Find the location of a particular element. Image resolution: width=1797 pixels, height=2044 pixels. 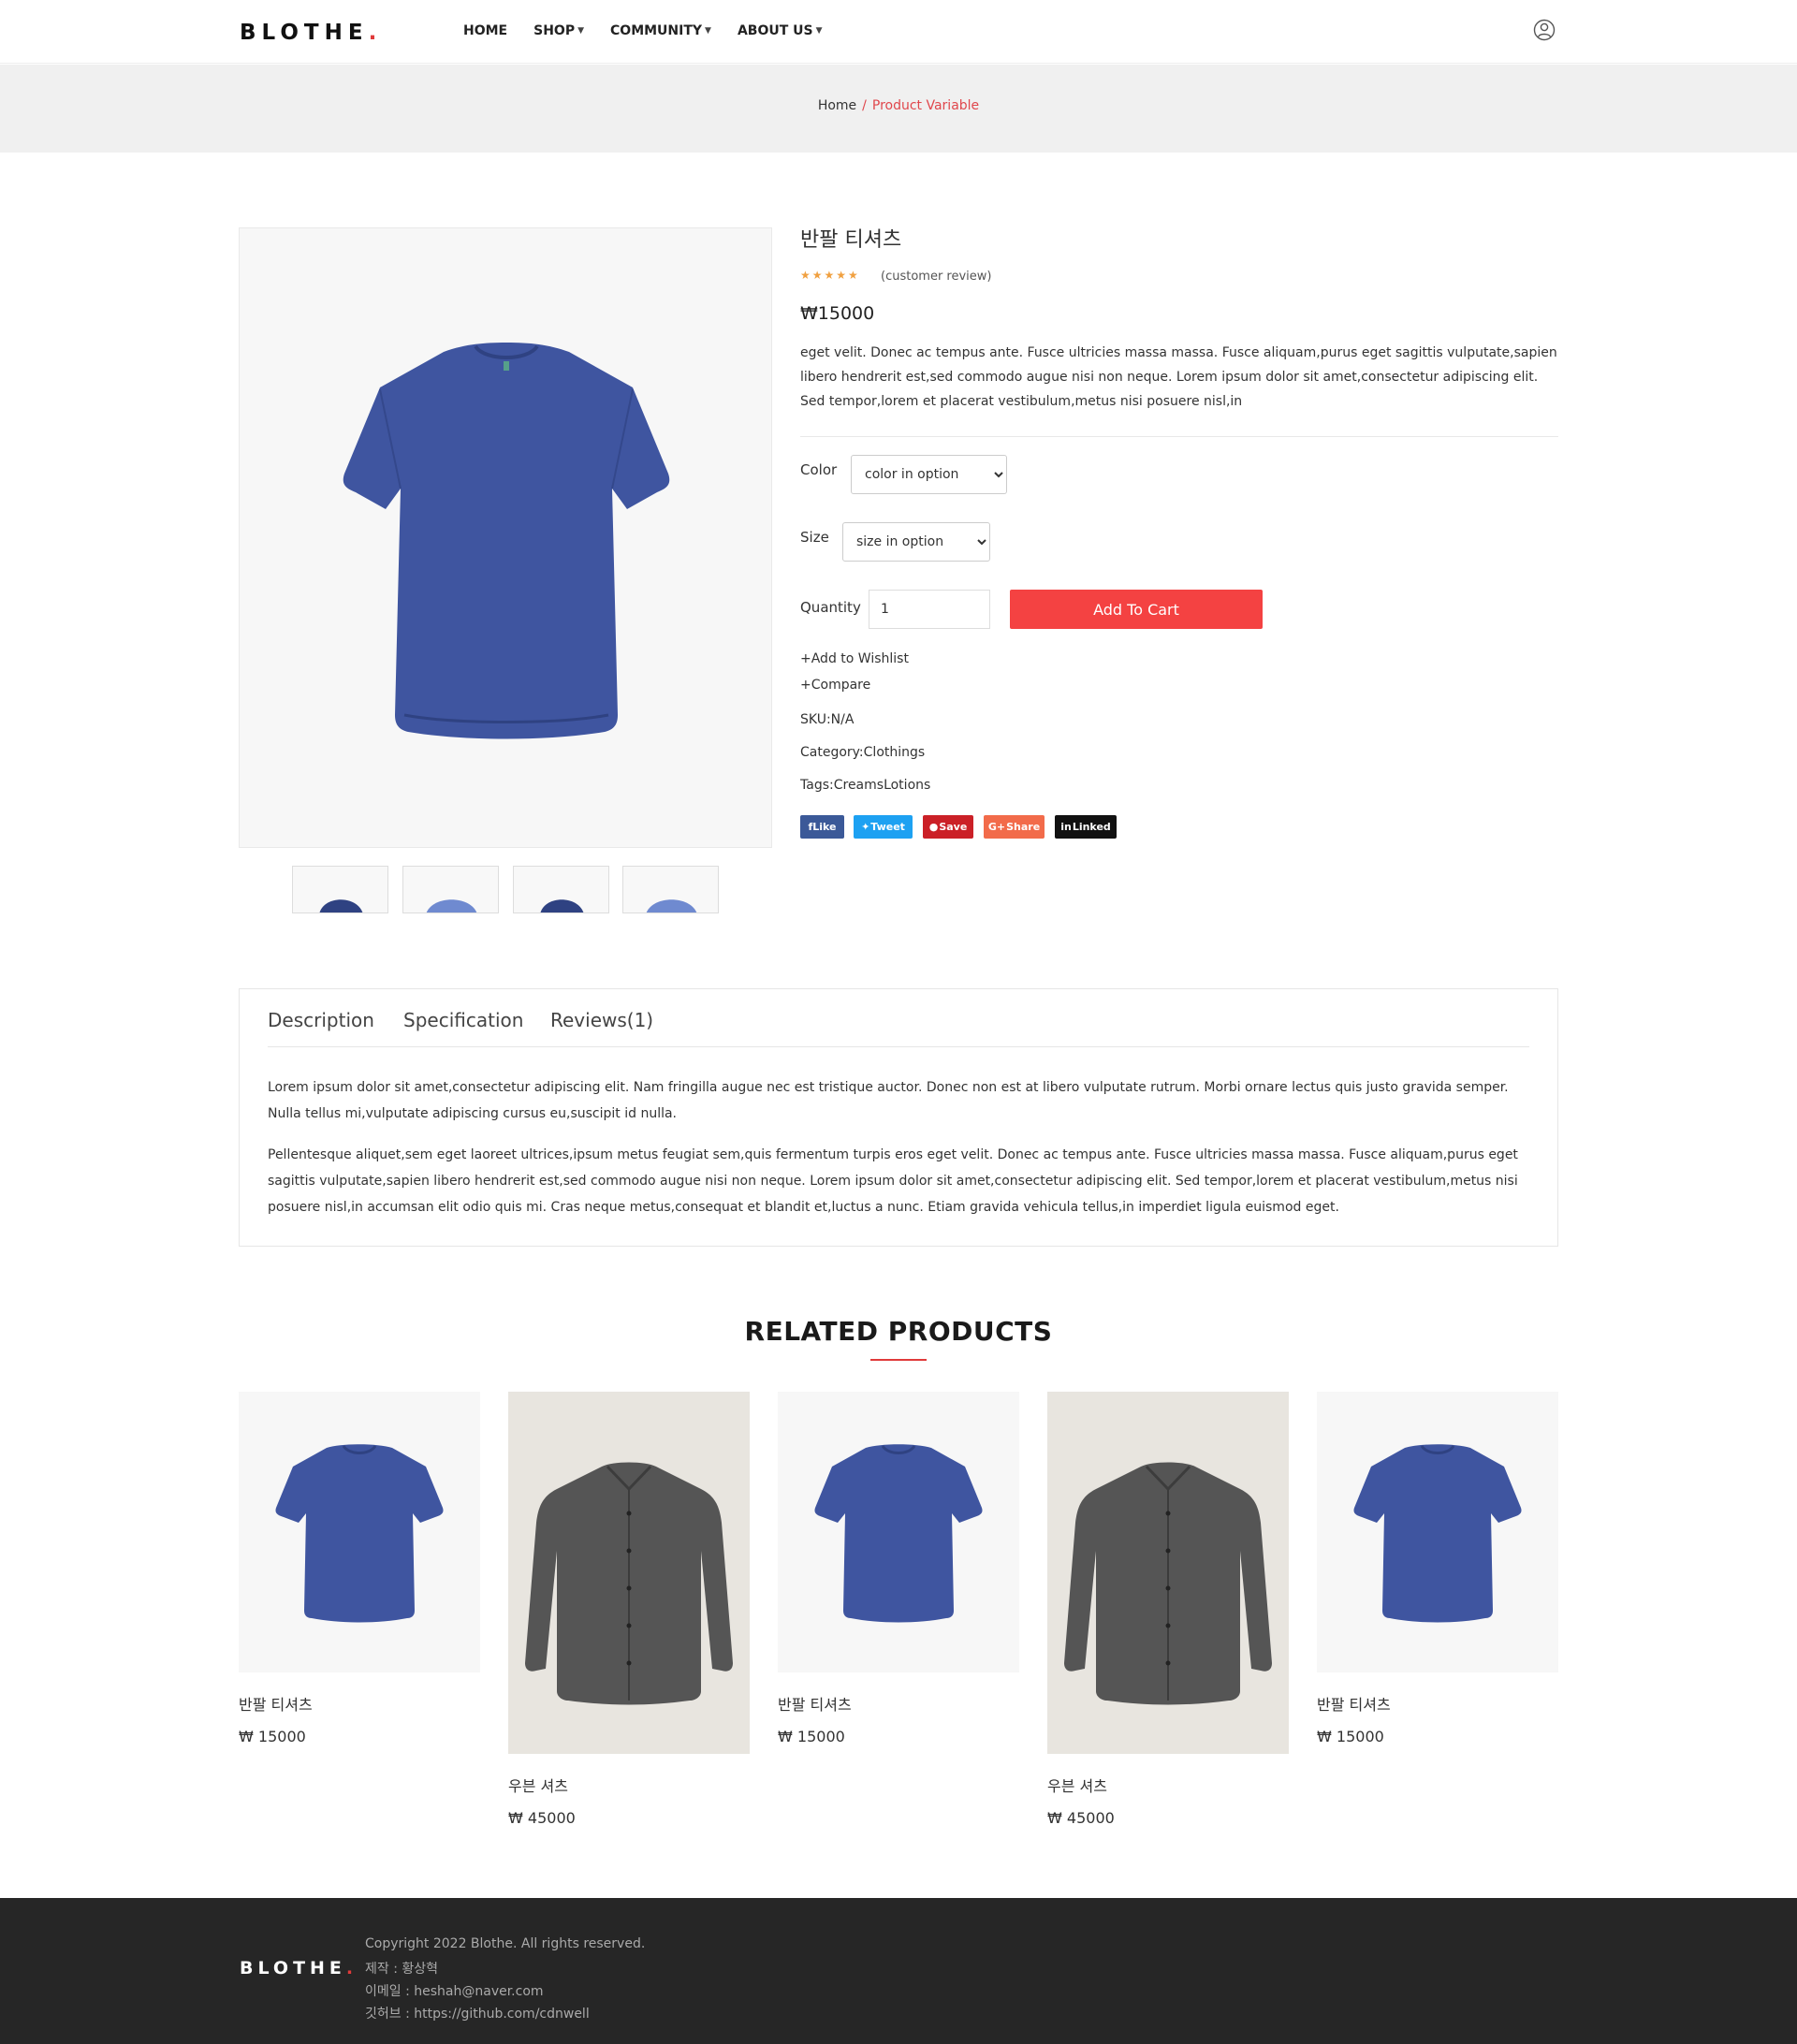

google-share-button: G+ Share is located at coordinates (1014, 827).